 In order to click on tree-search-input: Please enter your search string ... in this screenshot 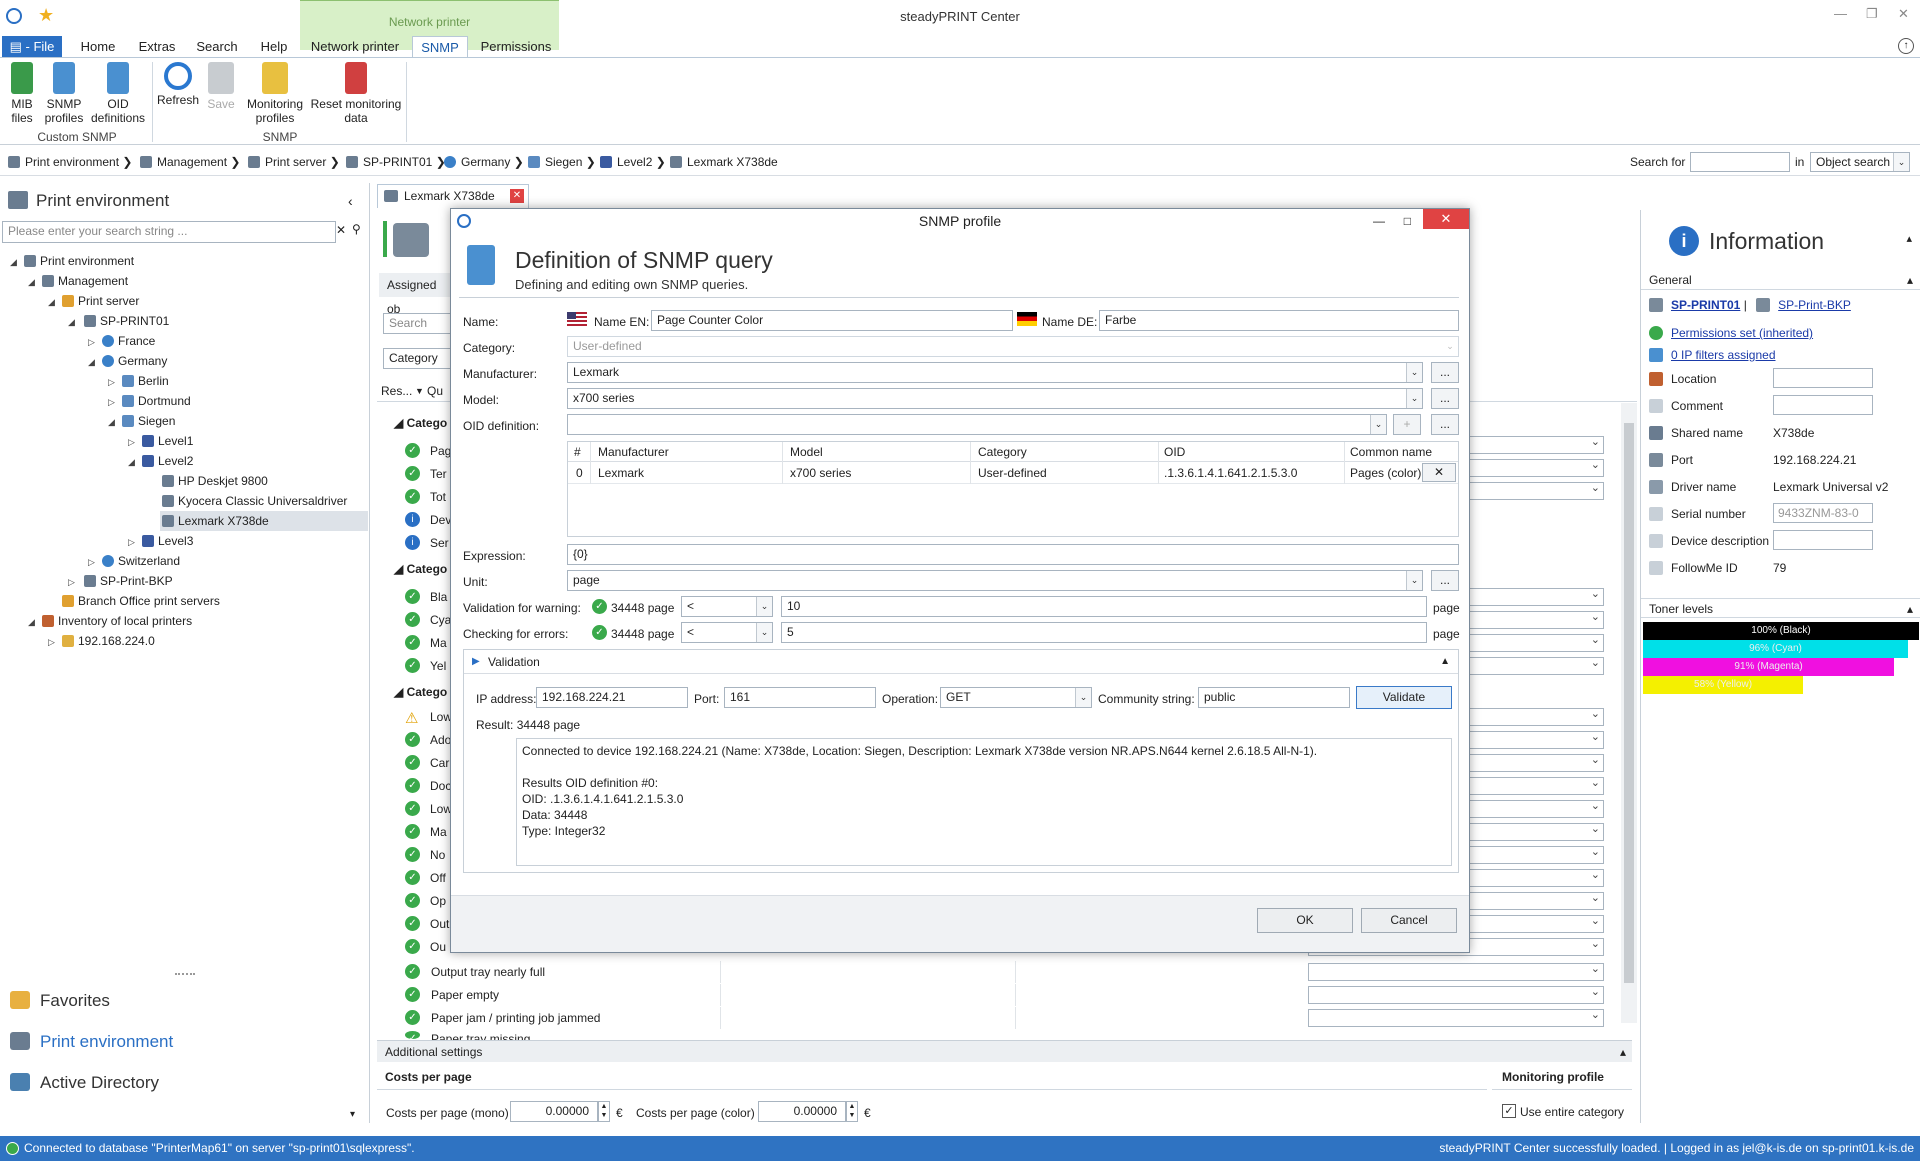, I will do `click(169, 232)`.